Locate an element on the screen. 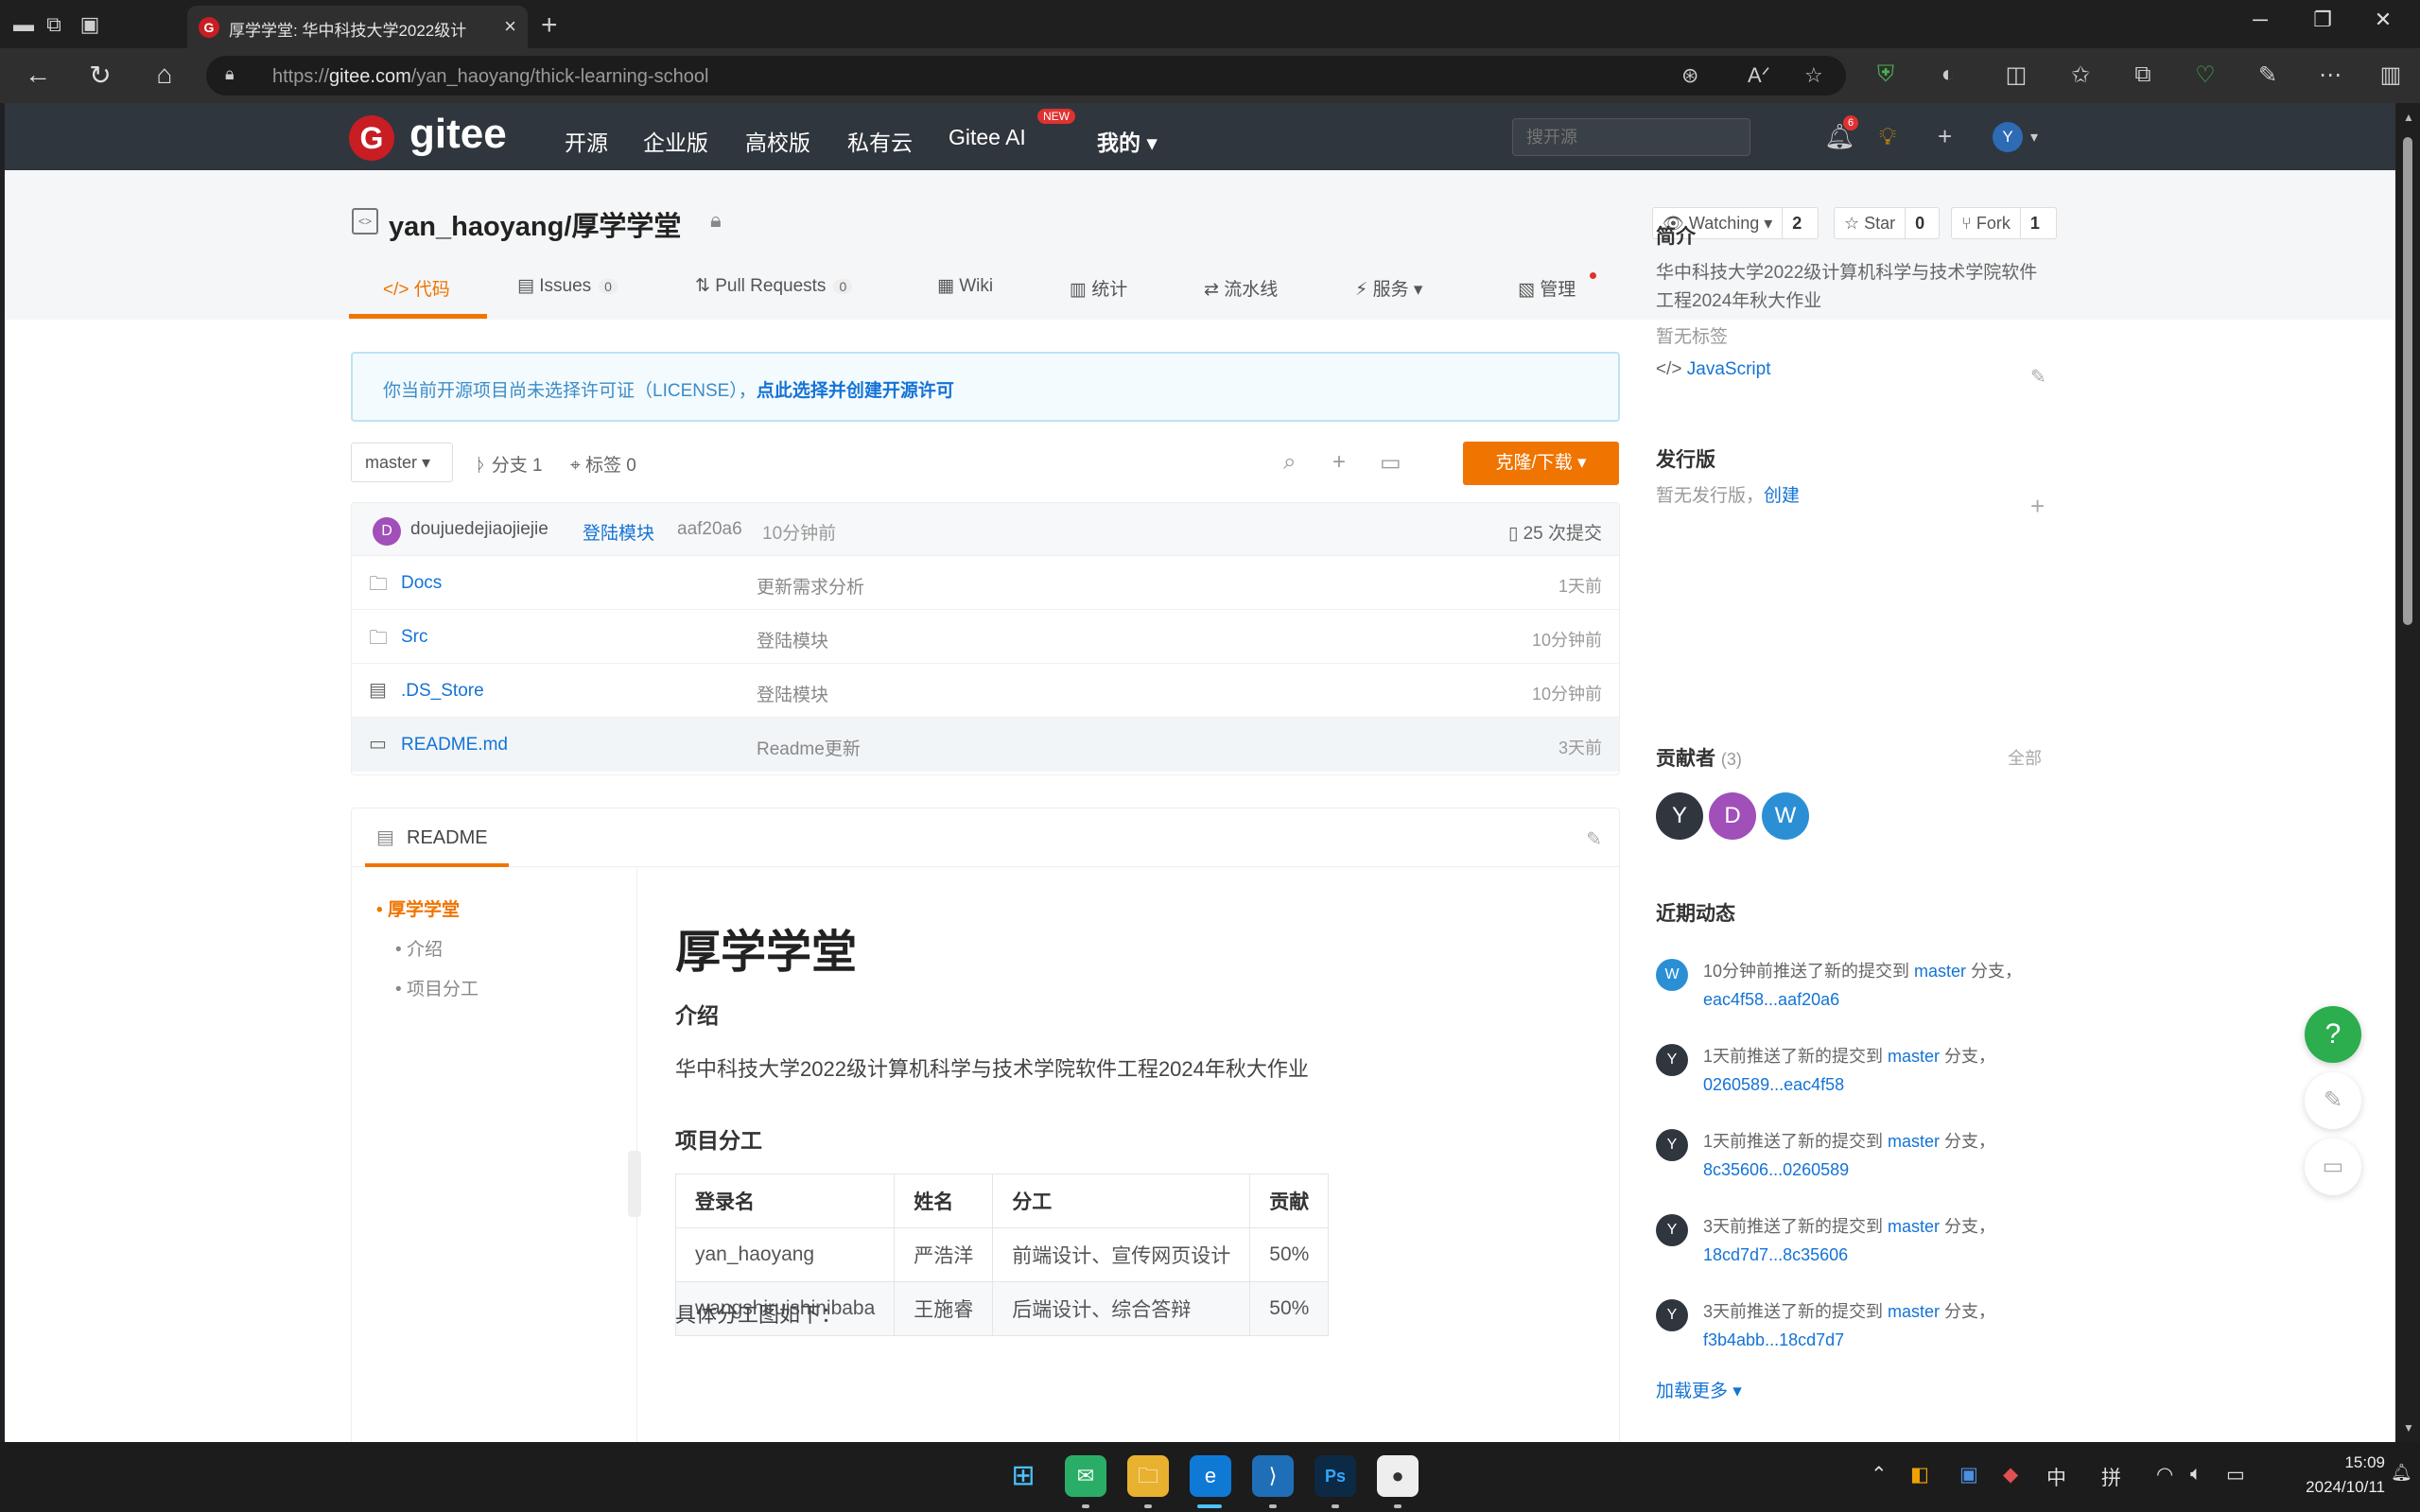  tab-pull-requests: ⇅ Pull Requests 0 is located at coordinates (774, 286).